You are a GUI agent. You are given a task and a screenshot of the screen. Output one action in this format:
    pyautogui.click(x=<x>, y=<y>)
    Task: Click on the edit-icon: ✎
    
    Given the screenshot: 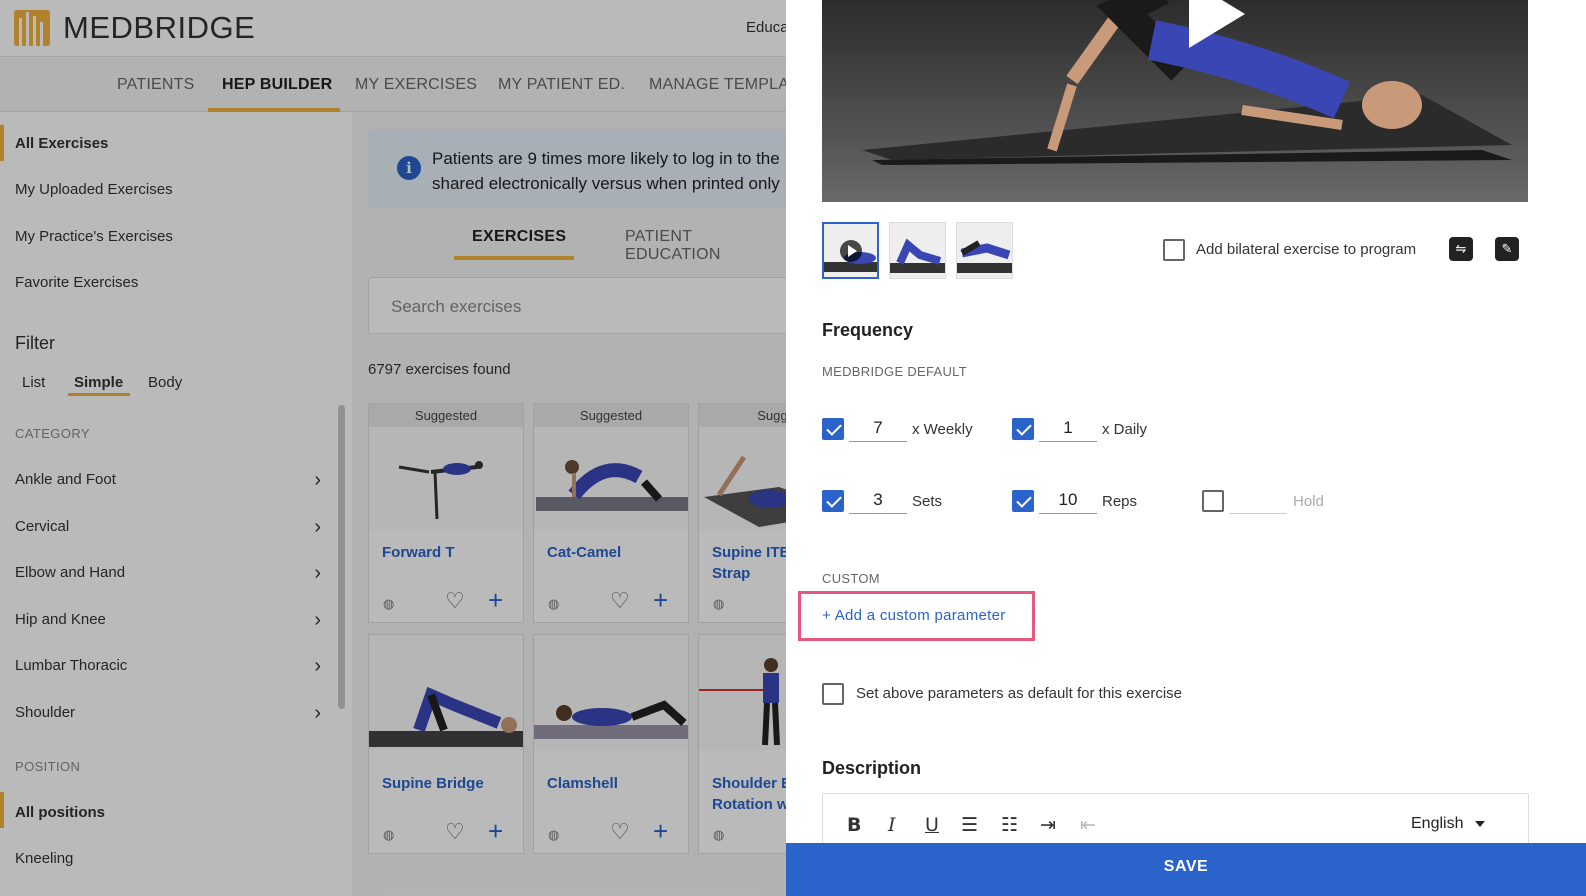 What is the action you would take?
    pyautogui.click(x=1507, y=249)
    